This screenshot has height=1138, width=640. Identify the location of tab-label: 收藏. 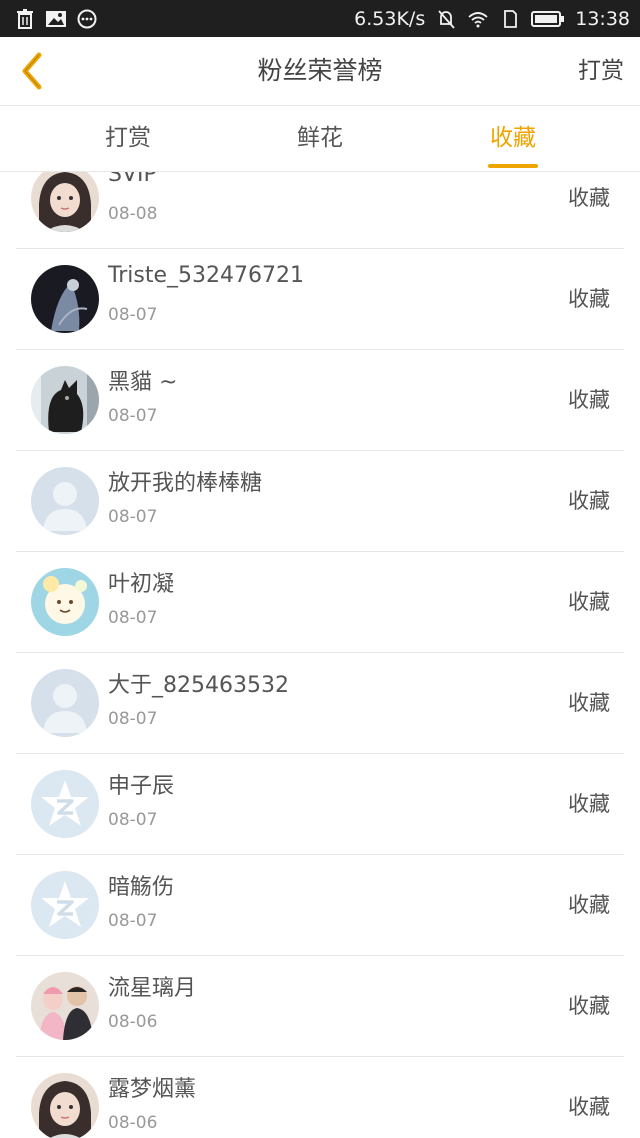
(513, 138).